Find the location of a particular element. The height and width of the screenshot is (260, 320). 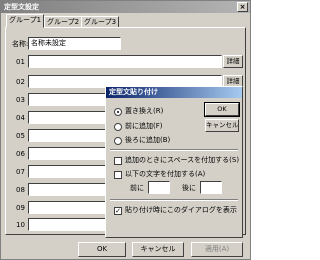

name-input: 名称未設定 is located at coordinates (74, 43).